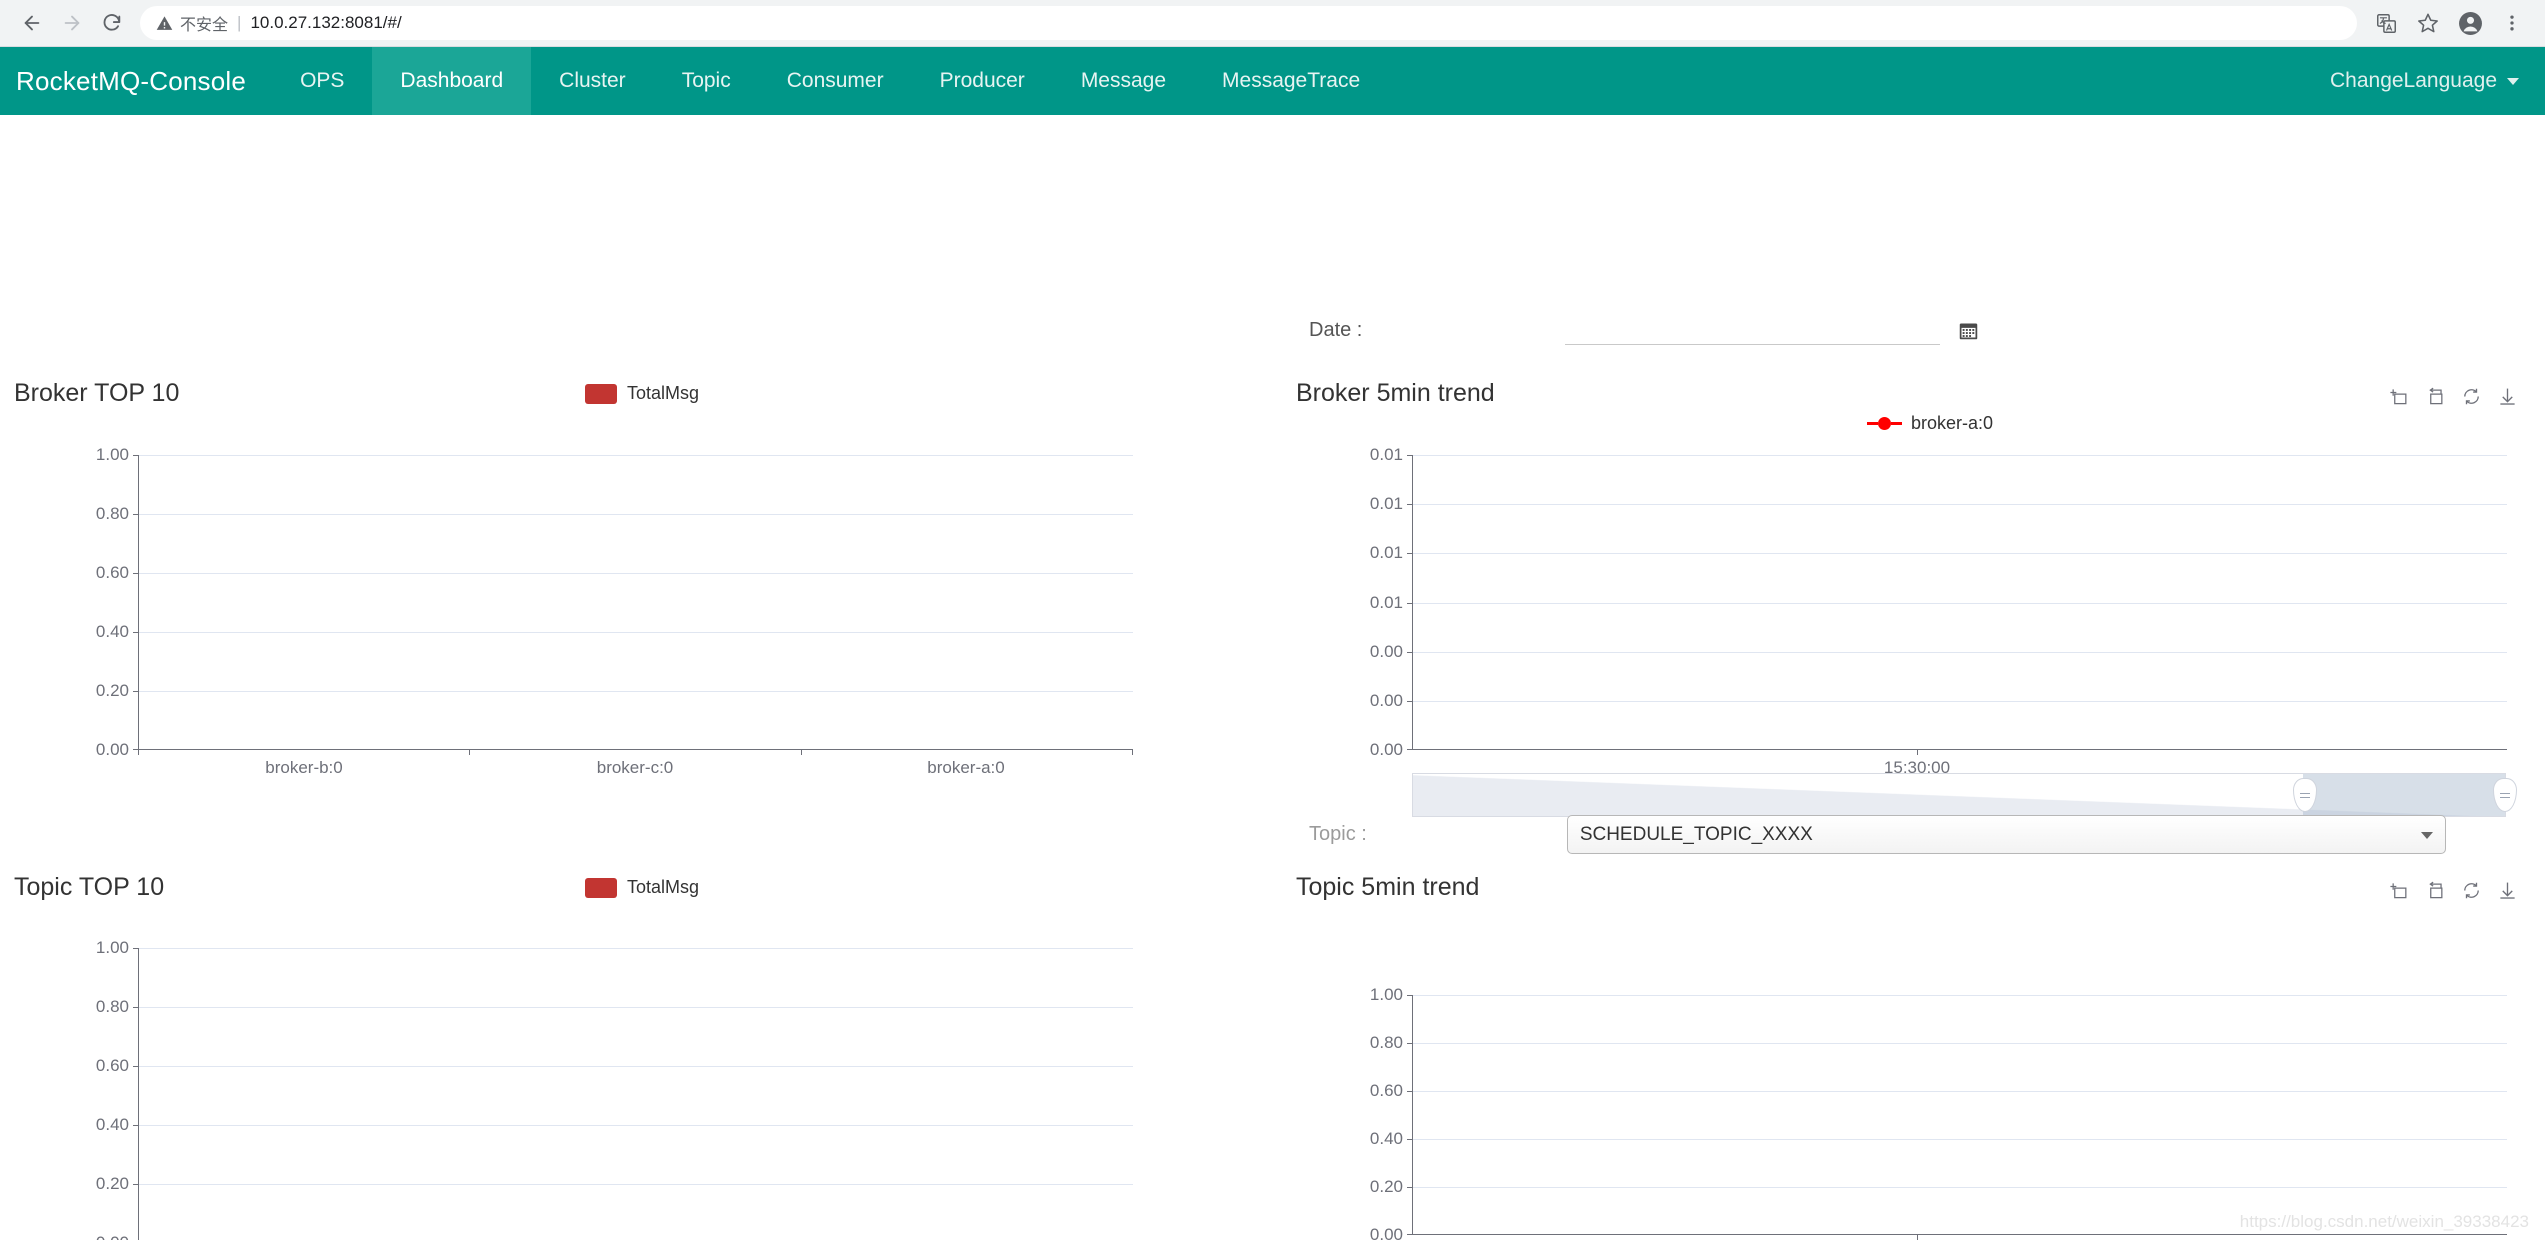  I want to click on translate-icon, so click(2386, 23).